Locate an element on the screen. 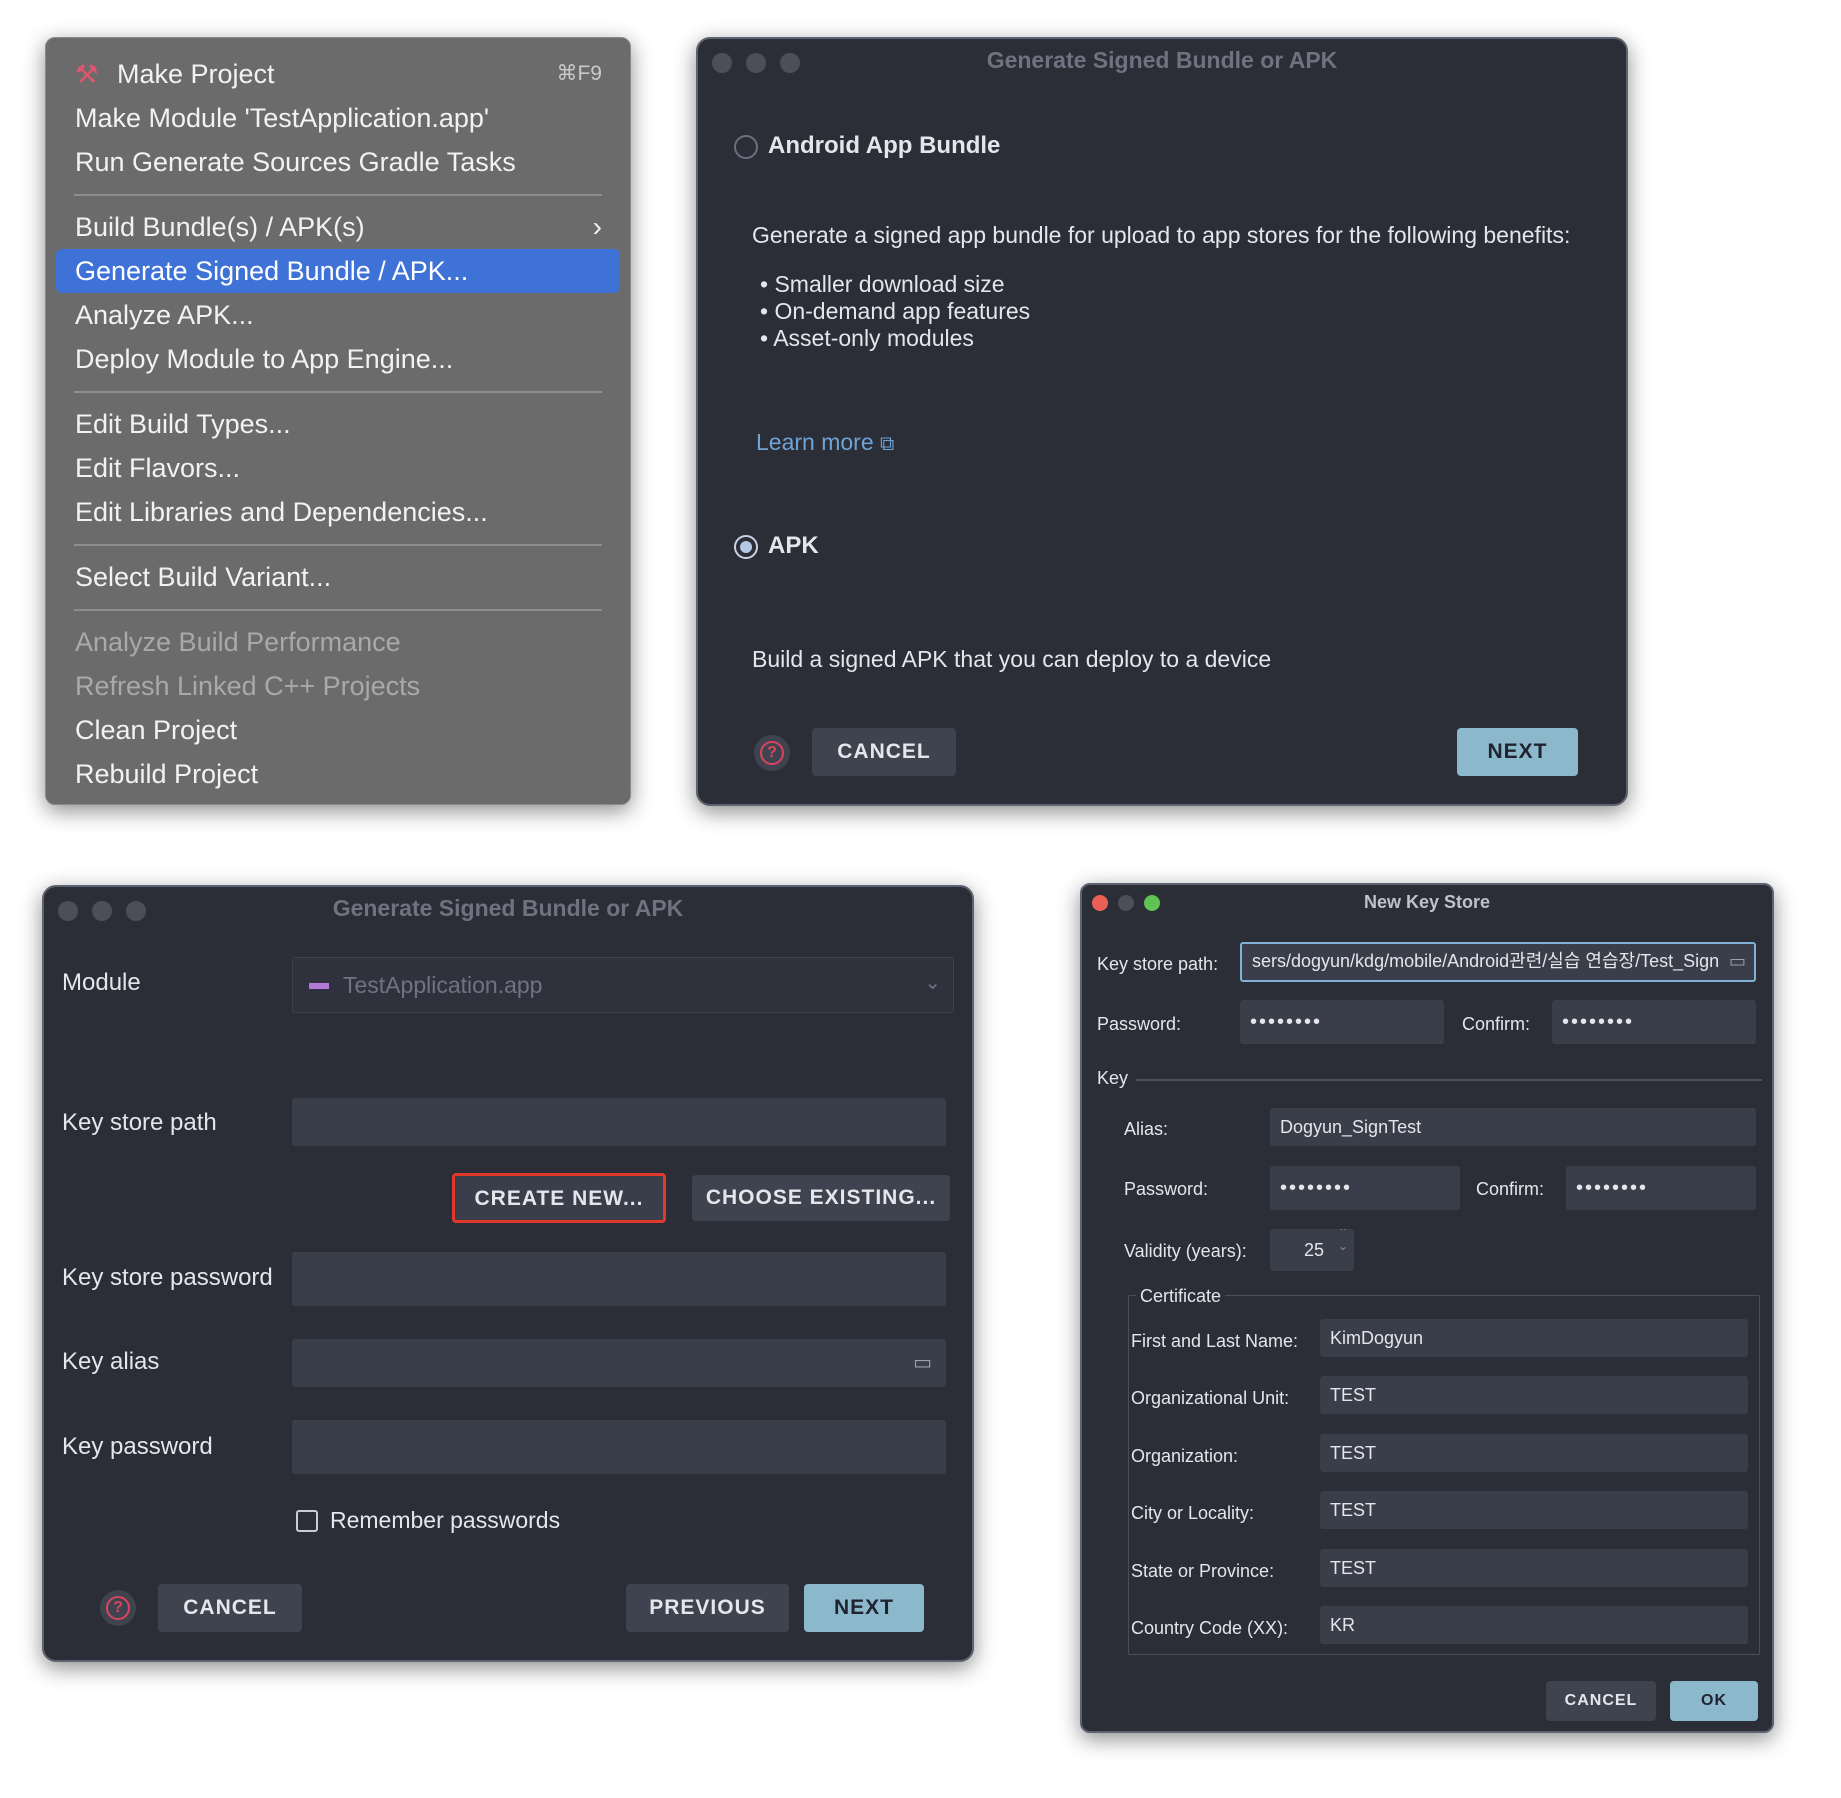  dialog-title: New Key Store is located at coordinates (1427, 902).